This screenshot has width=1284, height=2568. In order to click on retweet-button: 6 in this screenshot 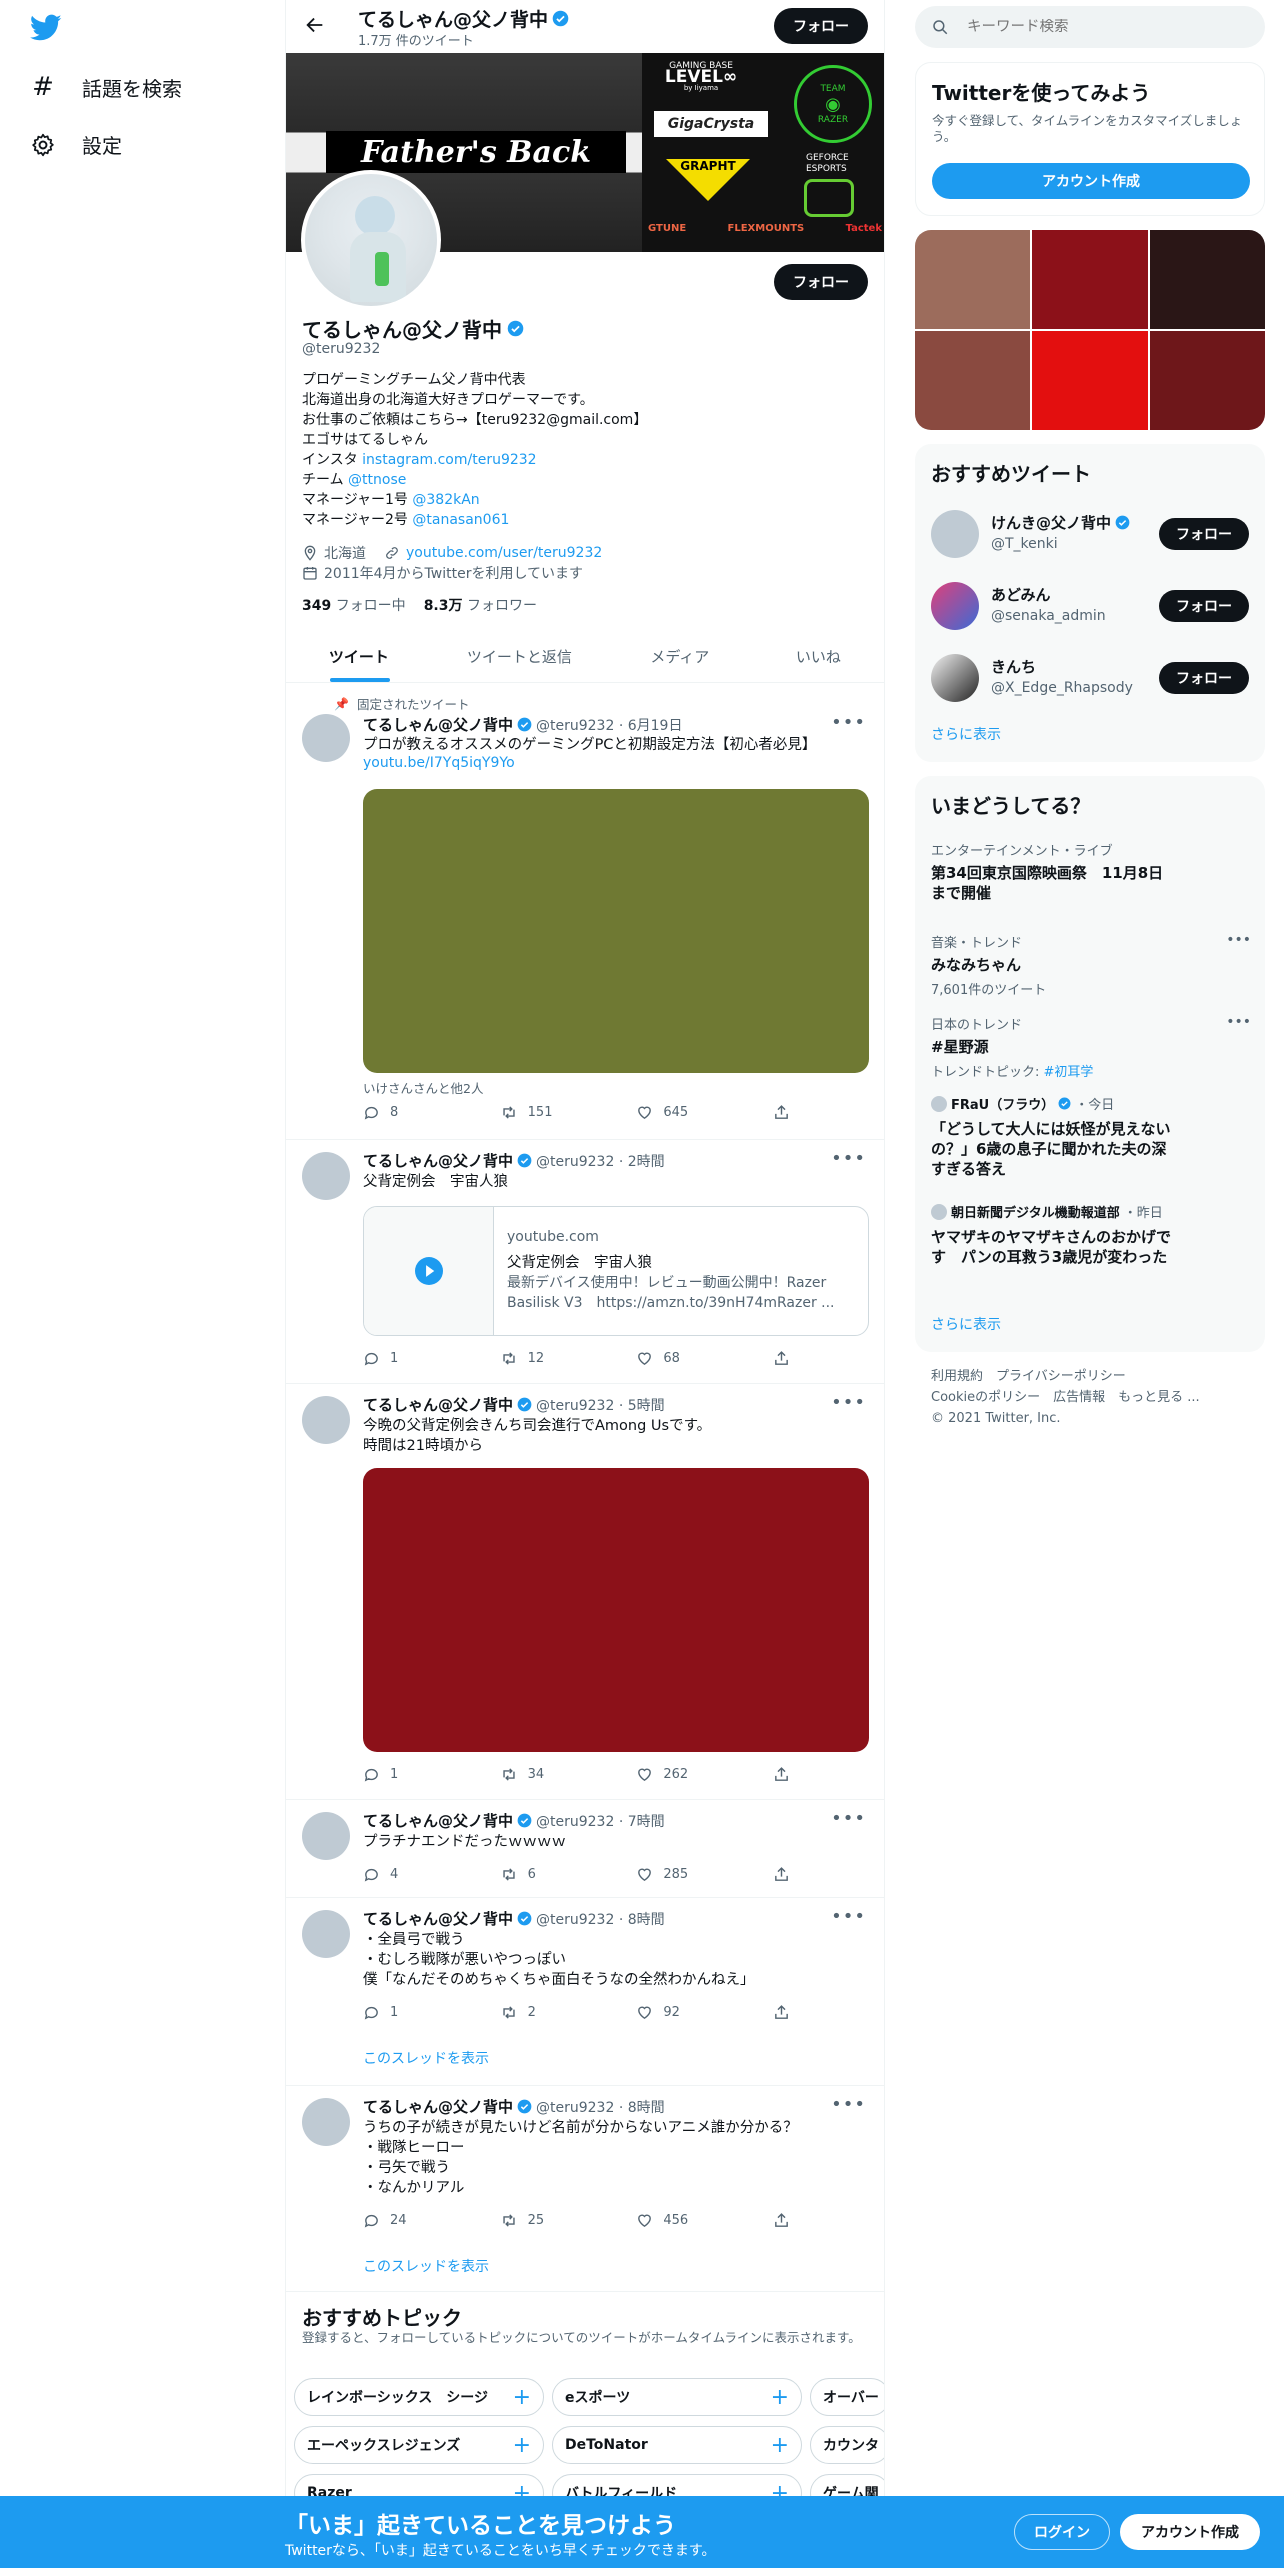, I will do `click(555, 1874)`.